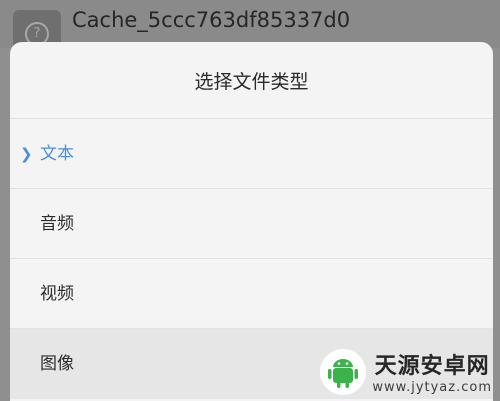 The width and height of the screenshot is (500, 401). What do you see at coordinates (57, 364) in the screenshot?
I see `option-image-label: 图像` at bounding box center [57, 364].